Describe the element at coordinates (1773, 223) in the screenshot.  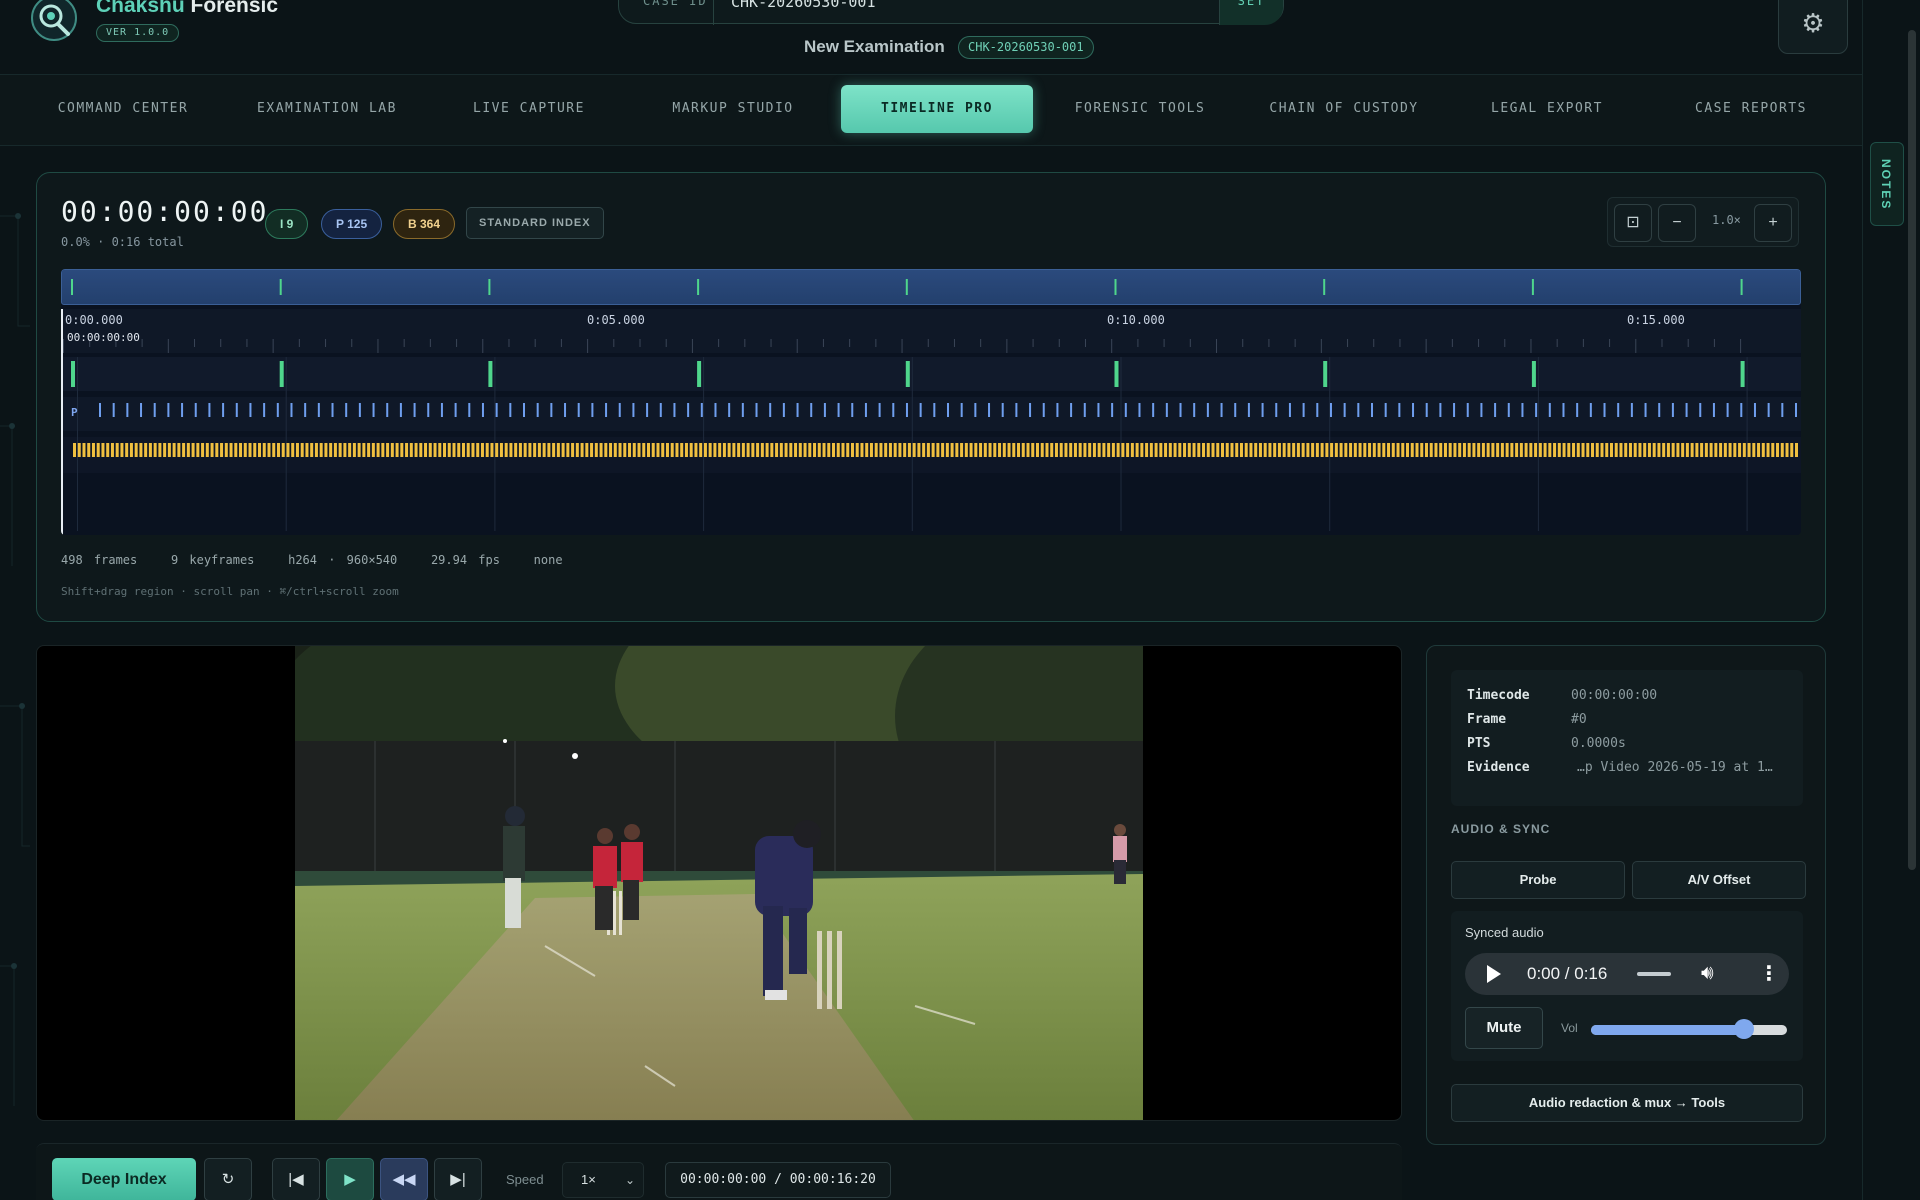
I see `zoom-in-button: +` at that location.